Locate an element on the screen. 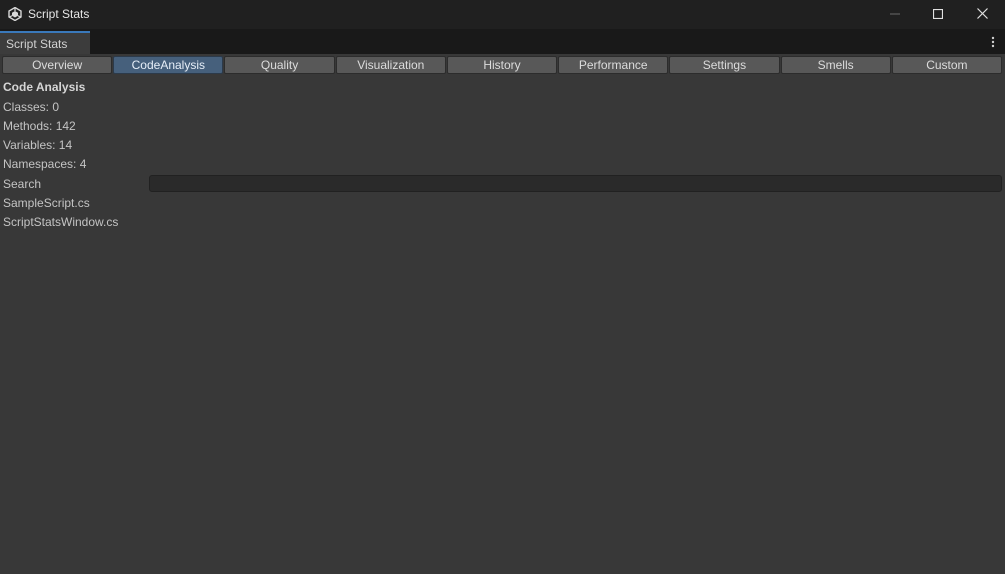  maximize-icon is located at coordinates (938, 15).